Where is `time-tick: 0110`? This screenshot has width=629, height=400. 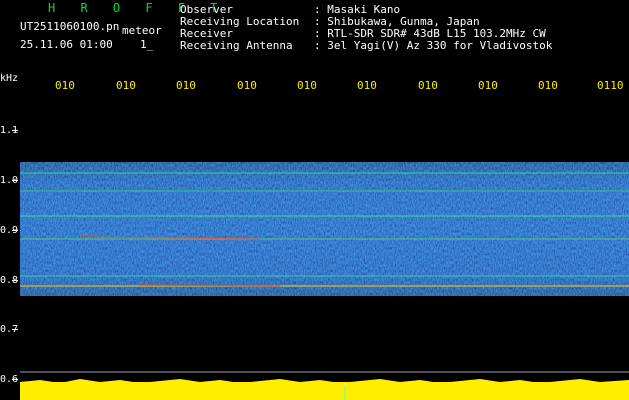
time-tick: 0110 is located at coordinates (610, 85).